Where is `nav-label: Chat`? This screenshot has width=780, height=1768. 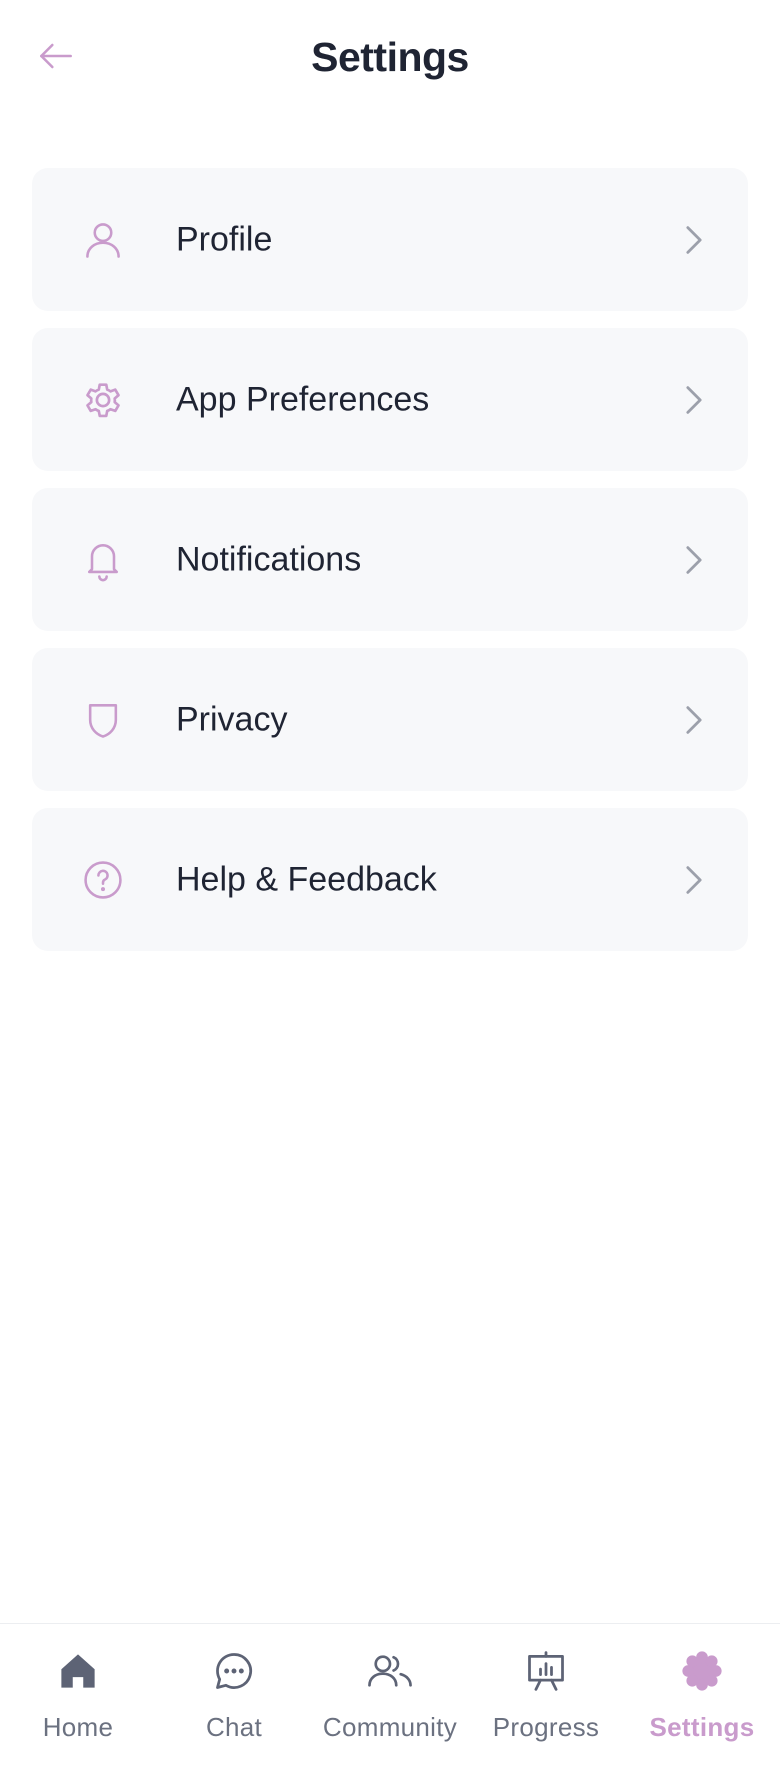 nav-label: Chat is located at coordinates (234, 1727).